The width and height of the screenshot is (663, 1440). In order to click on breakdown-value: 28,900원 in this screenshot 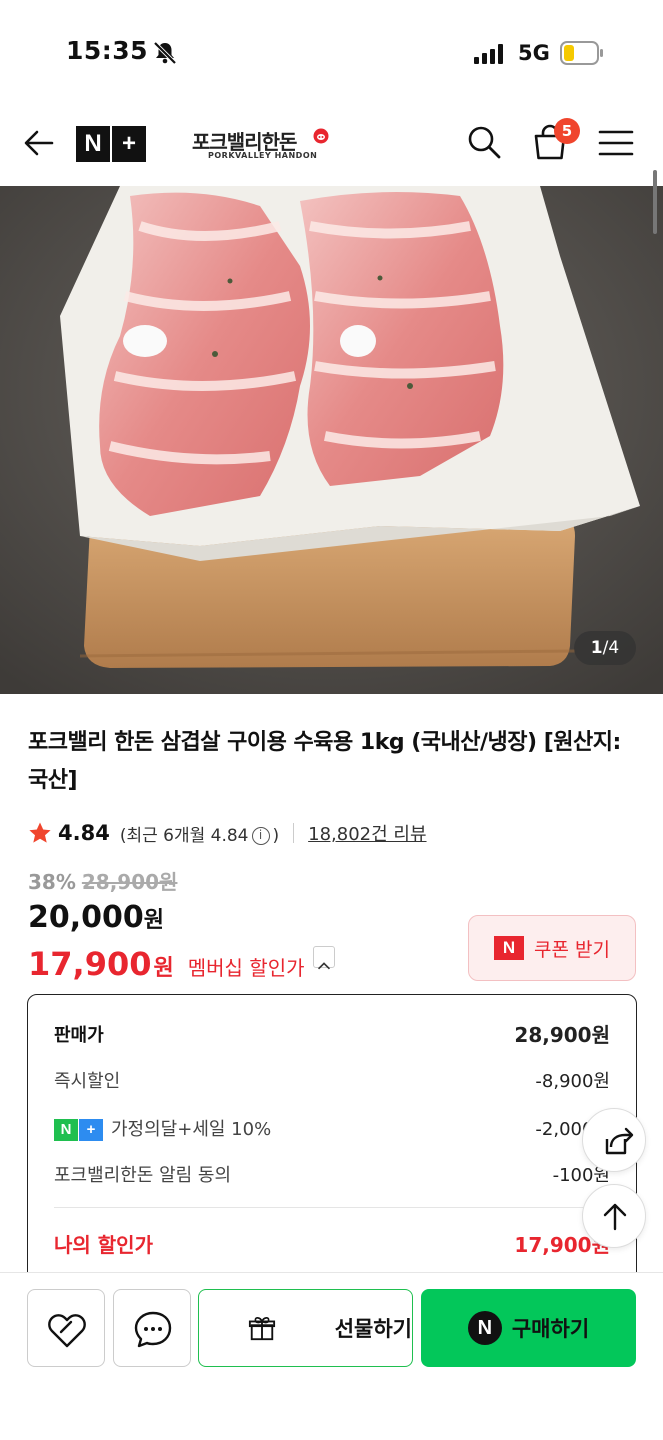, I will do `click(562, 1035)`.